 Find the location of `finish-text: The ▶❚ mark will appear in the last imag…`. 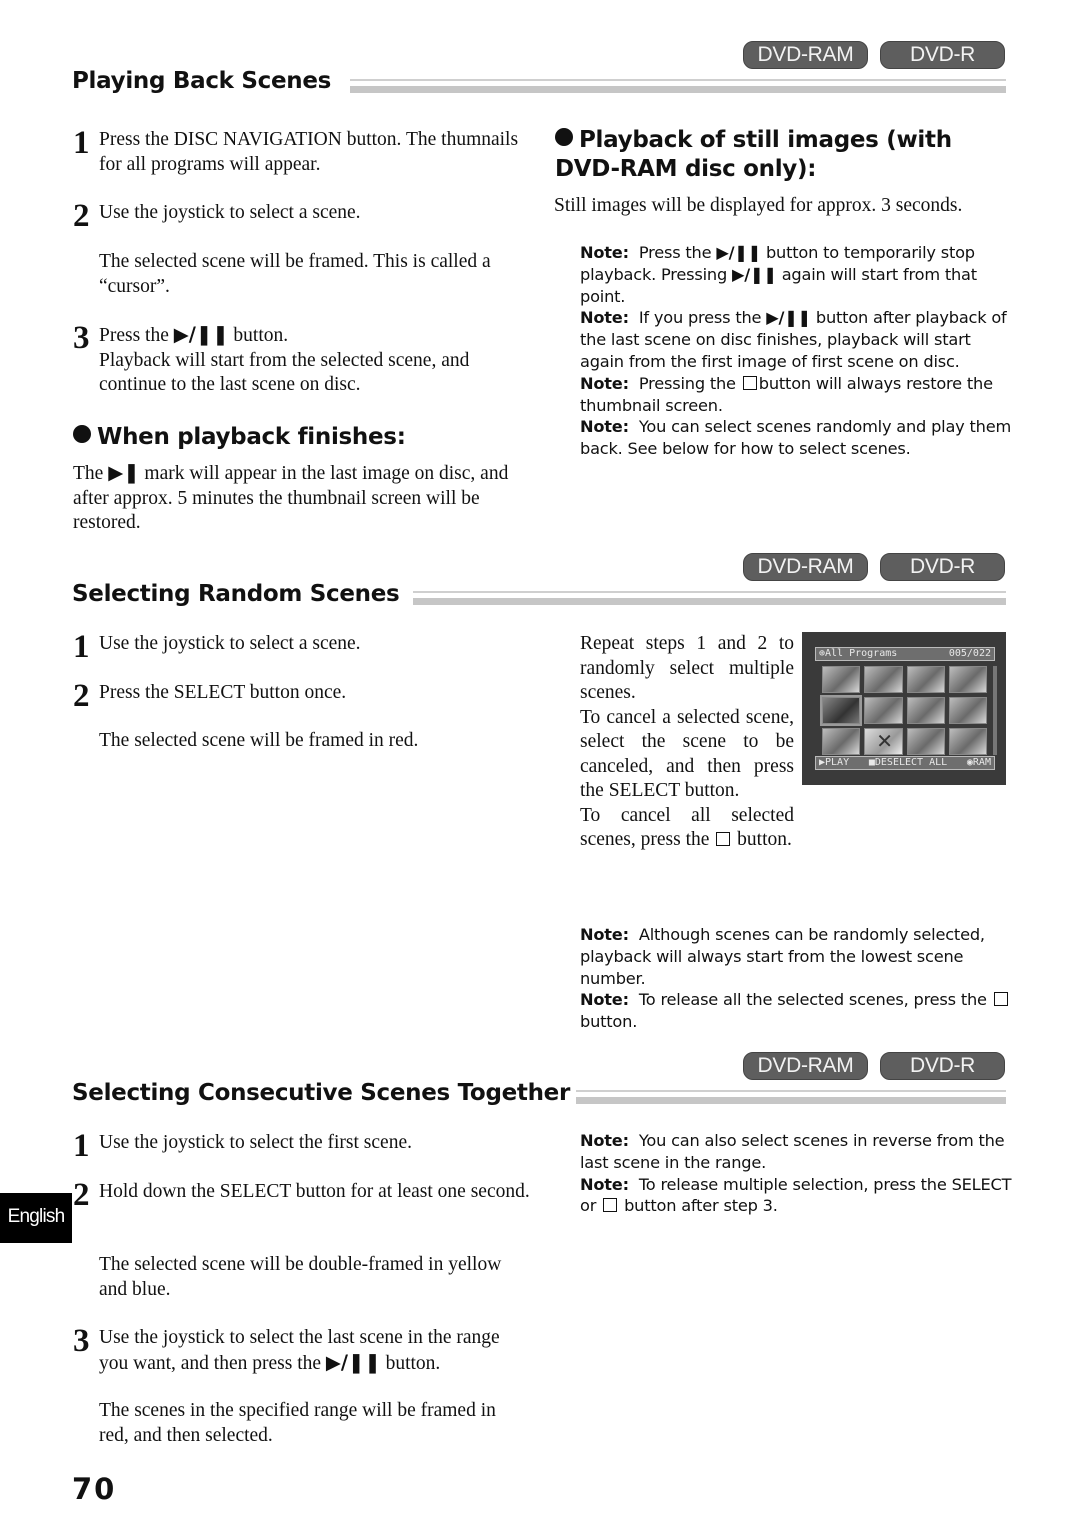

finish-text: The ▶❚ mark will appear in the last imag… is located at coordinates (291, 497).